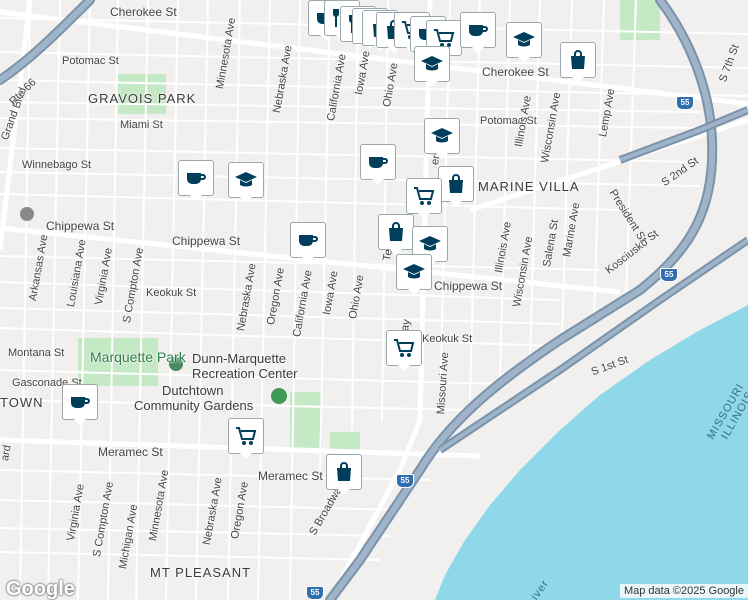  I want to click on poi-label: Dunn-Marquette, so click(239, 358).